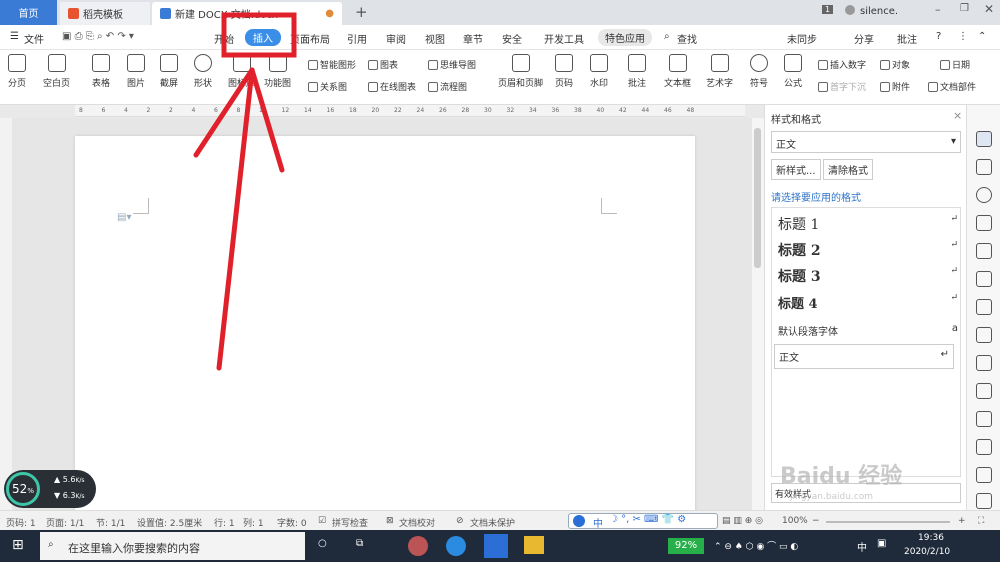  I want to click on ribbon-table: 表格, so click(101, 71).